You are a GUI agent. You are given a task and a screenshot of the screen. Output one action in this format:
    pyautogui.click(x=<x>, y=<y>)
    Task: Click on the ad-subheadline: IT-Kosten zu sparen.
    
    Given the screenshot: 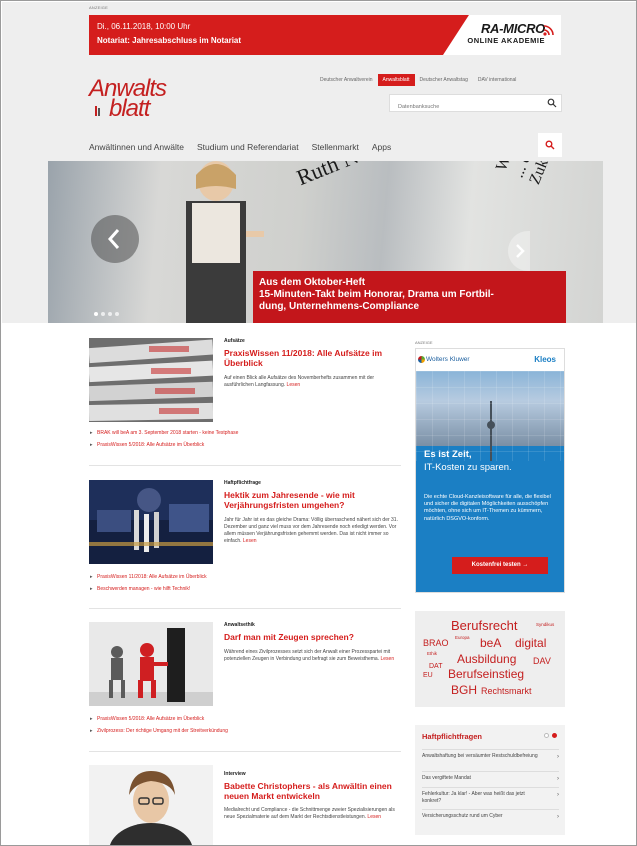 What is the action you would take?
    pyautogui.click(x=468, y=467)
    